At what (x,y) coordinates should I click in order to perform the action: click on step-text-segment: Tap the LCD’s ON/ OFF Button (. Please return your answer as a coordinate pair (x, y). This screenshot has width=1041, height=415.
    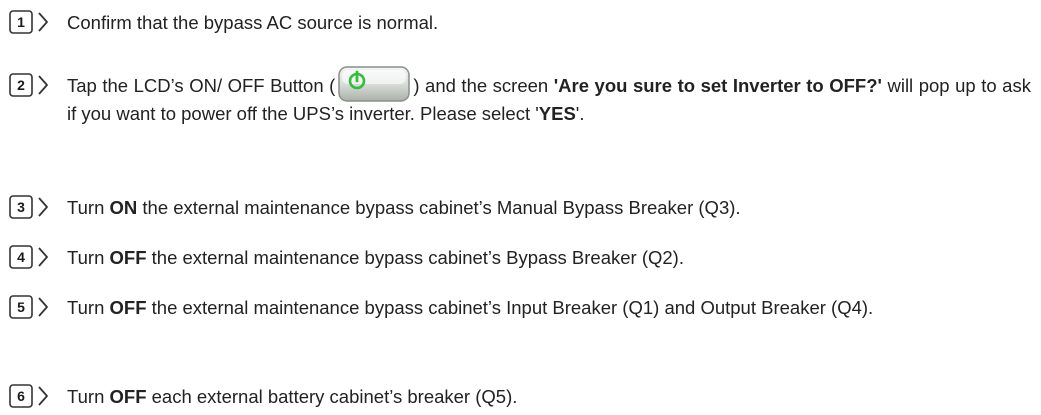
    Looking at the image, I should click on (201, 85).